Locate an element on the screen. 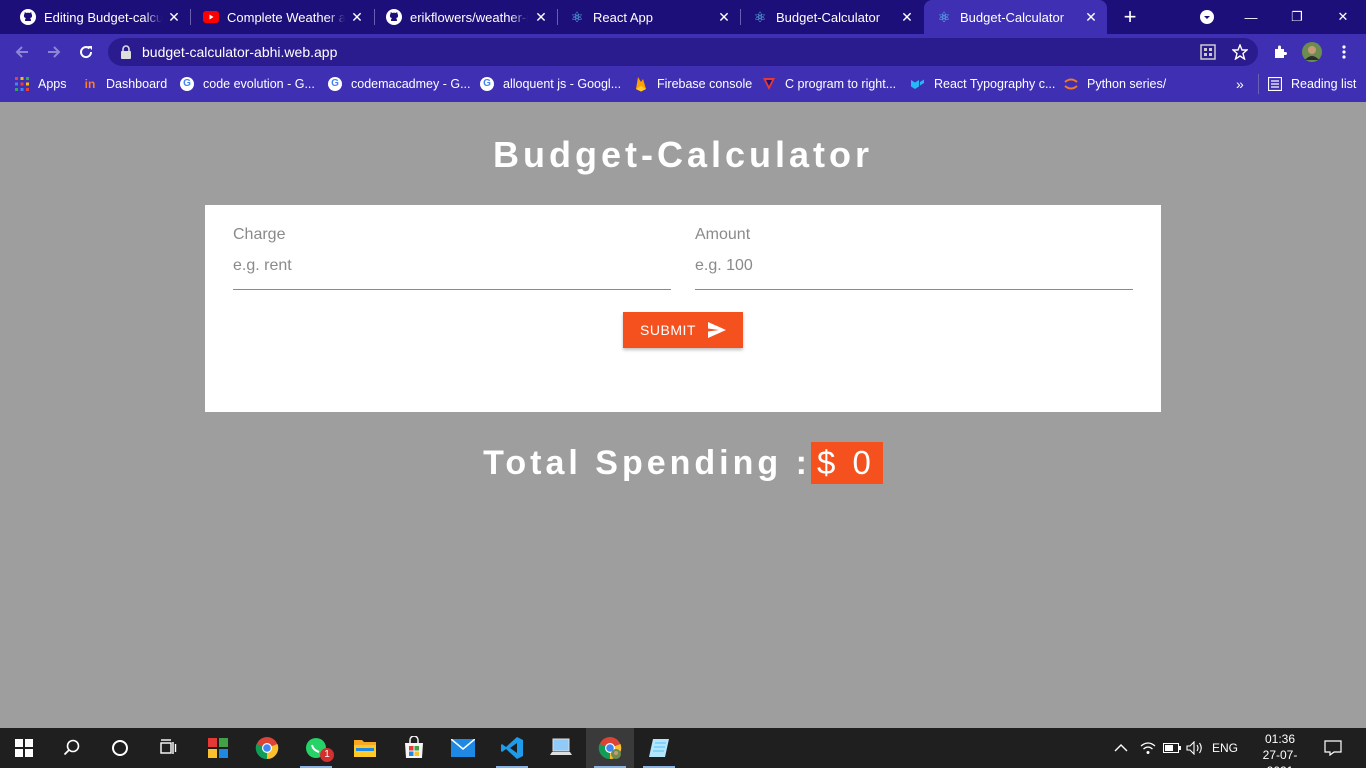  qr-code-icon is located at coordinates (1208, 52).